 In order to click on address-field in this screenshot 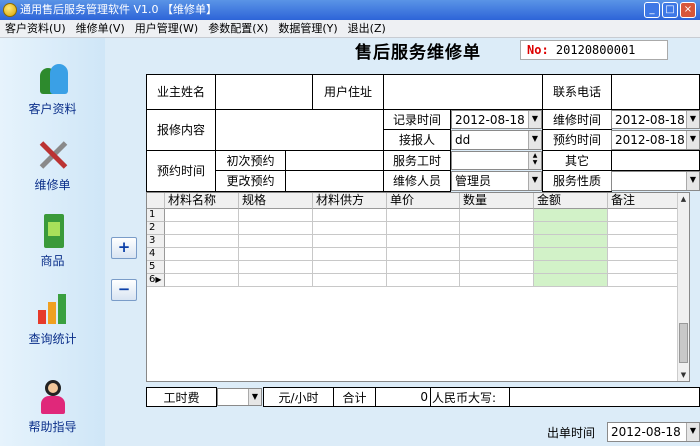, I will do `click(463, 92)`.